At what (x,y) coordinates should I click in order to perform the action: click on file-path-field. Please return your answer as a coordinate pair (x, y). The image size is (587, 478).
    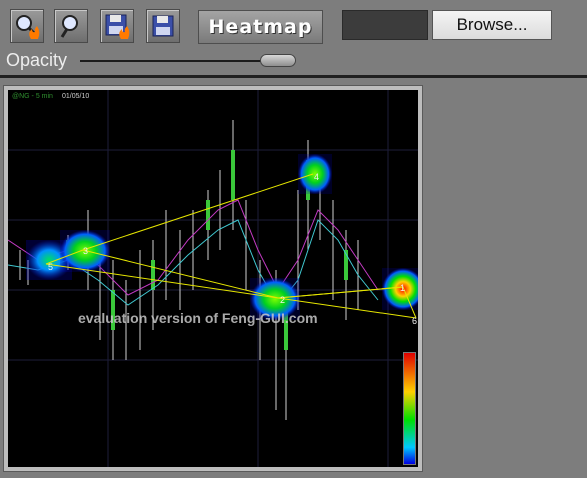
    Looking at the image, I should click on (385, 25).